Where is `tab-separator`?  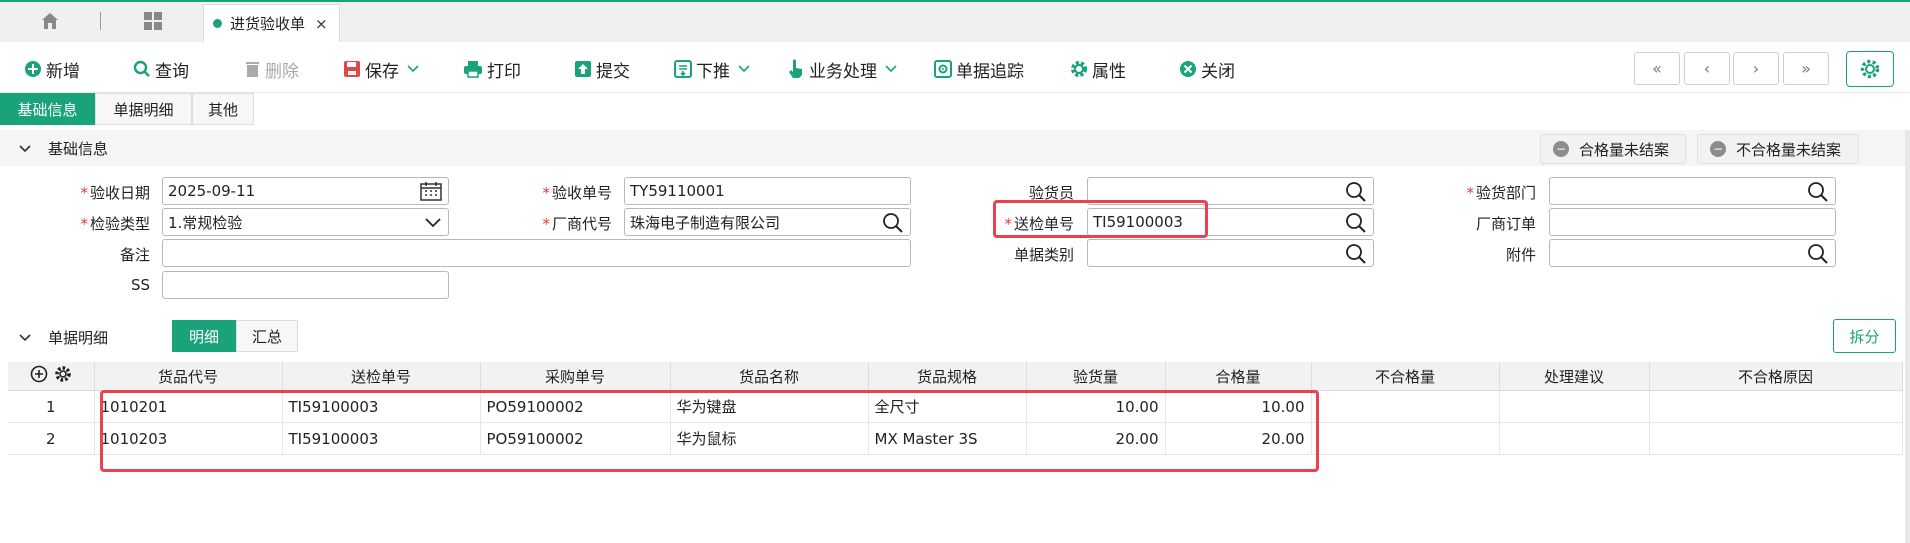
tab-separator is located at coordinates (100, 21).